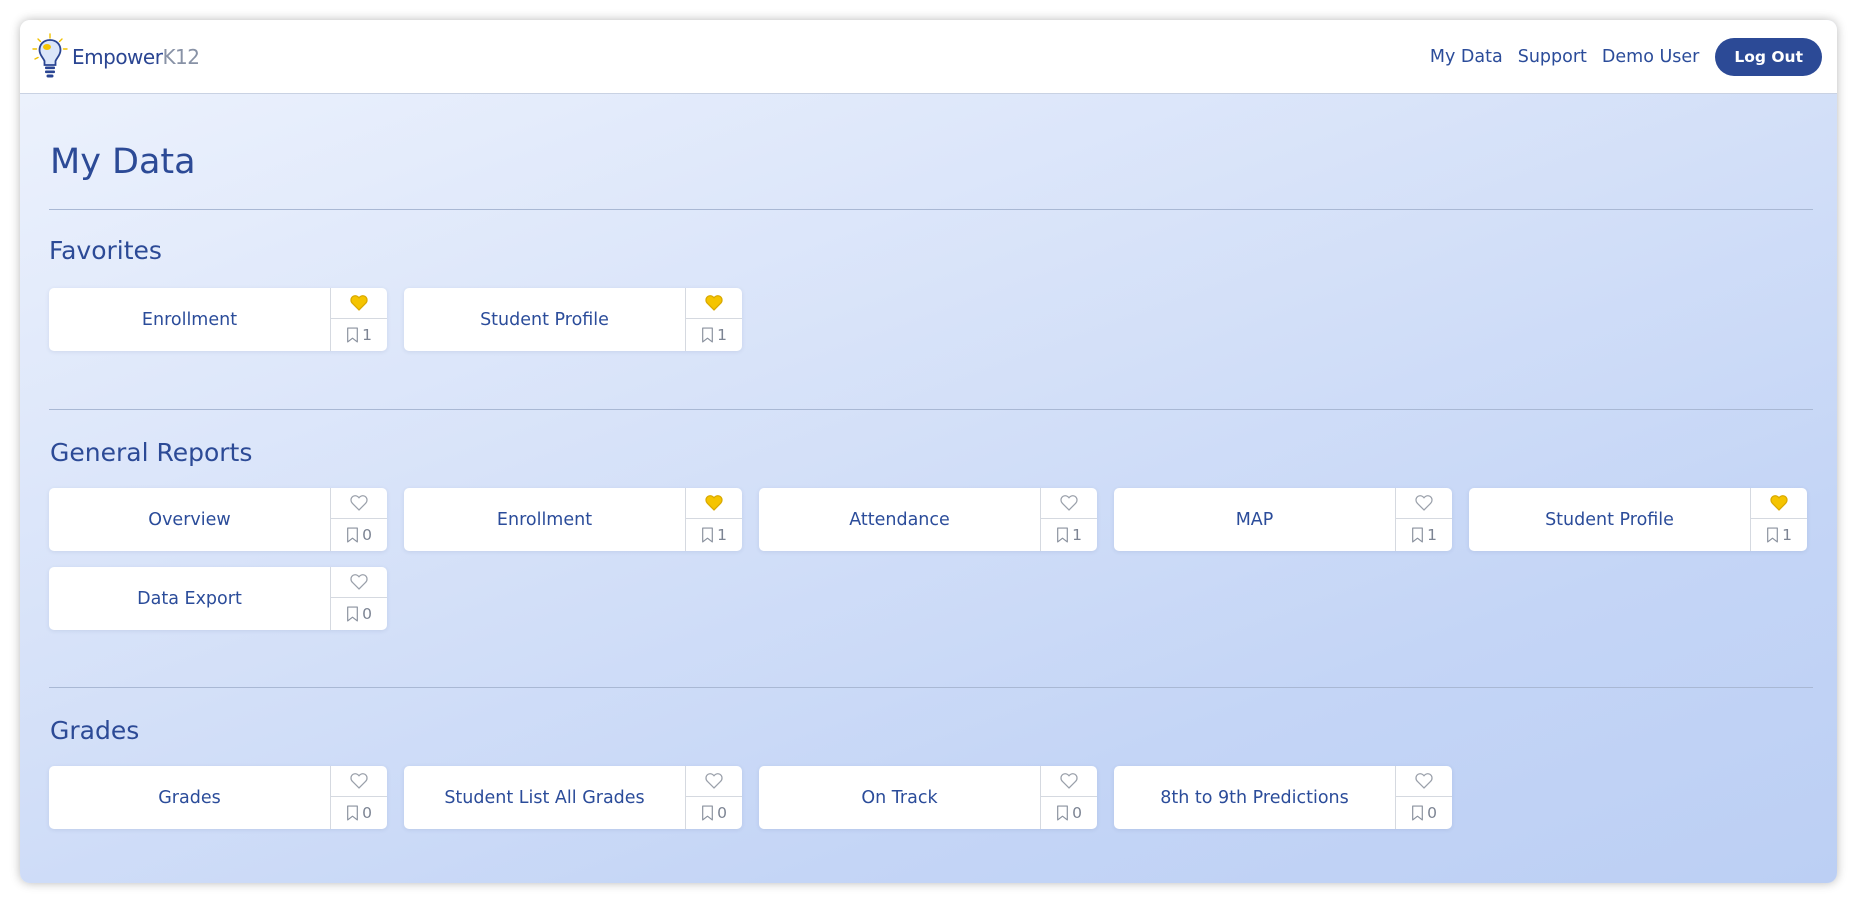 Image resolution: width=1857 pixels, height=903 pixels. What do you see at coordinates (1254, 797) in the screenshot?
I see `report-link: 8th to 9th Predictions` at bounding box center [1254, 797].